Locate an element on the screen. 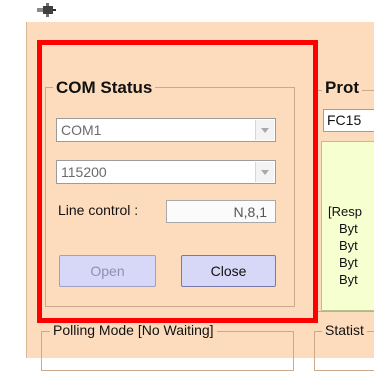 Image resolution: width=374 pixels, height=371 pixels. statistics-title: Statist is located at coordinates (344, 330).